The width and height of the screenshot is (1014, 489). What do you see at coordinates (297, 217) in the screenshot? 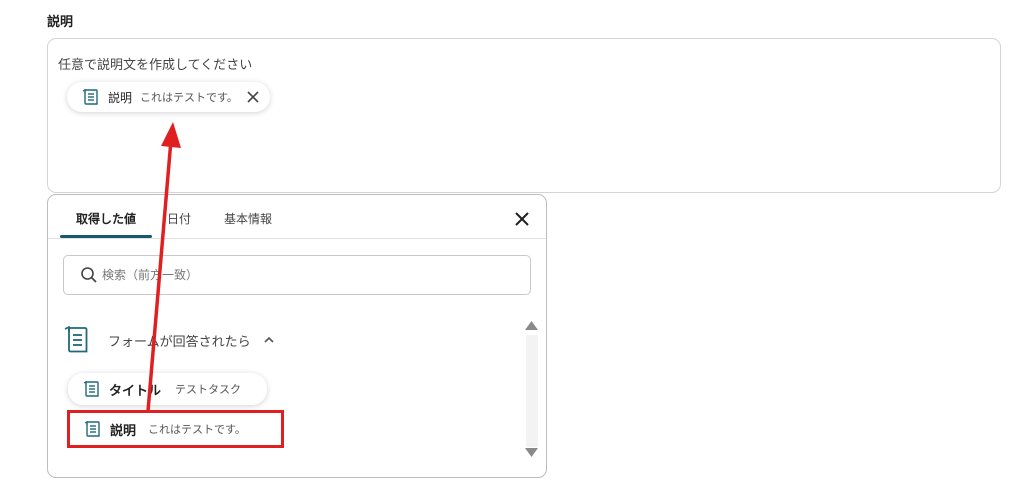
I see `picker-tabs: 取得した値 日付 基本情報` at bounding box center [297, 217].